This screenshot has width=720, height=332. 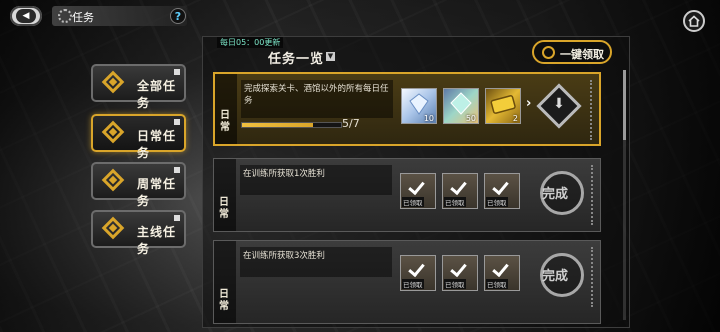 I want to click on tab-label: 日常任务, so click(x=157, y=144).